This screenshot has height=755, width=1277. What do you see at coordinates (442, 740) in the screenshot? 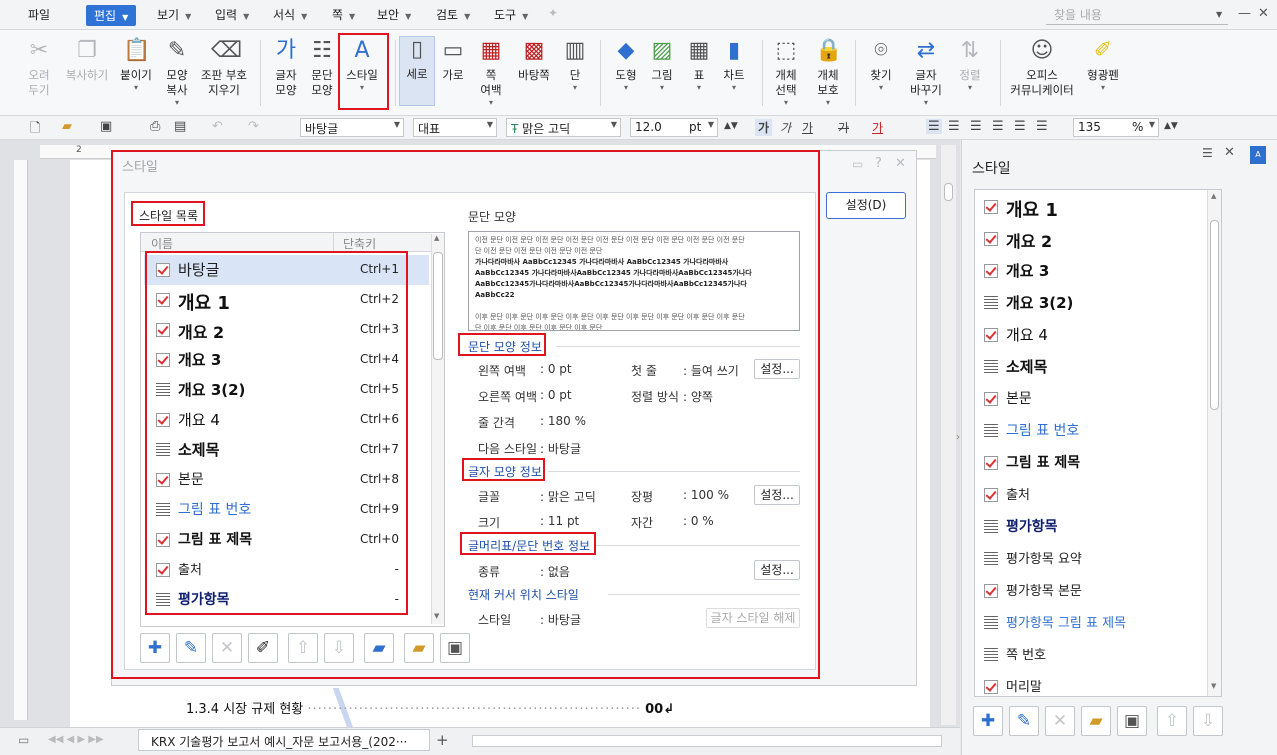
I see `add-tab-icon: +` at bounding box center [442, 740].